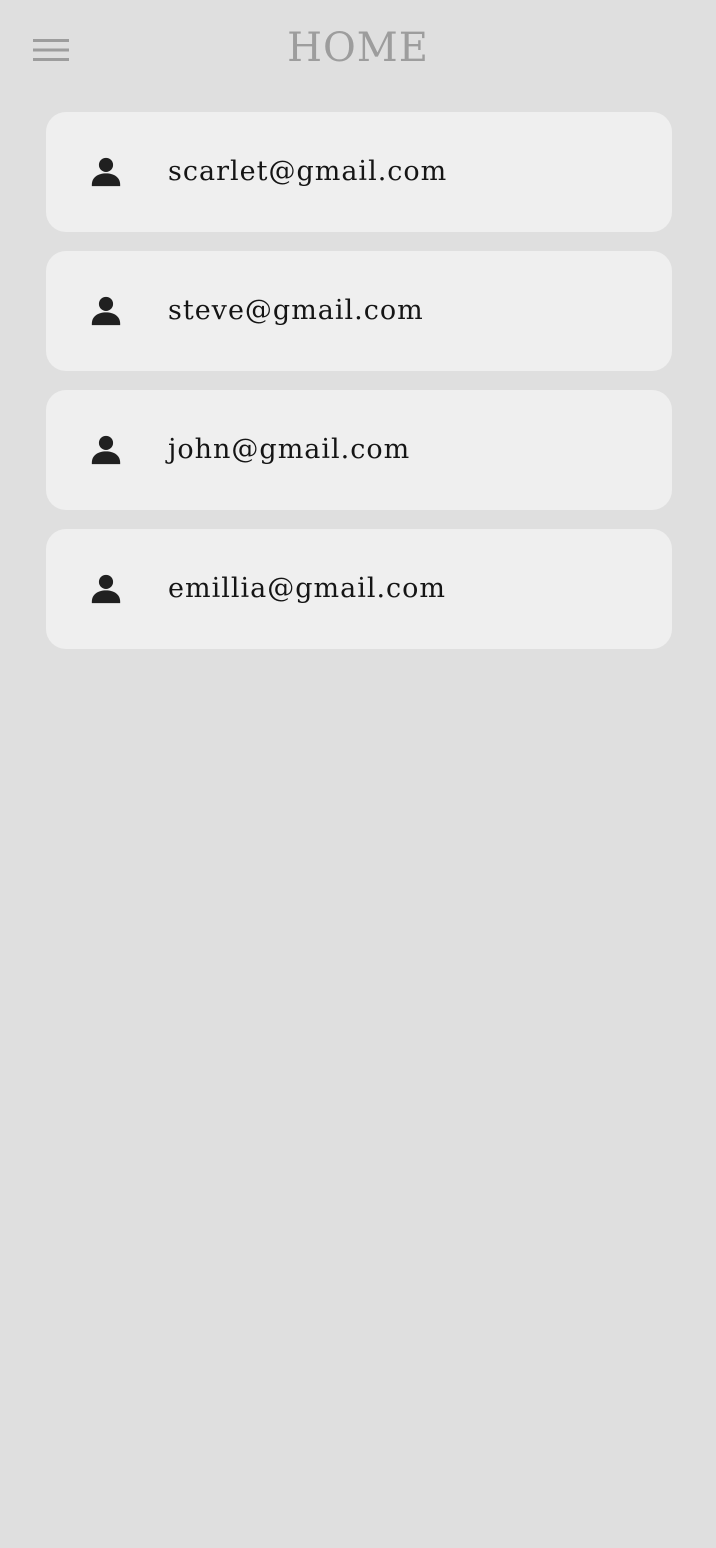 This screenshot has height=1548, width=716. I want to click on page-title: HOME, so click(358, 48).